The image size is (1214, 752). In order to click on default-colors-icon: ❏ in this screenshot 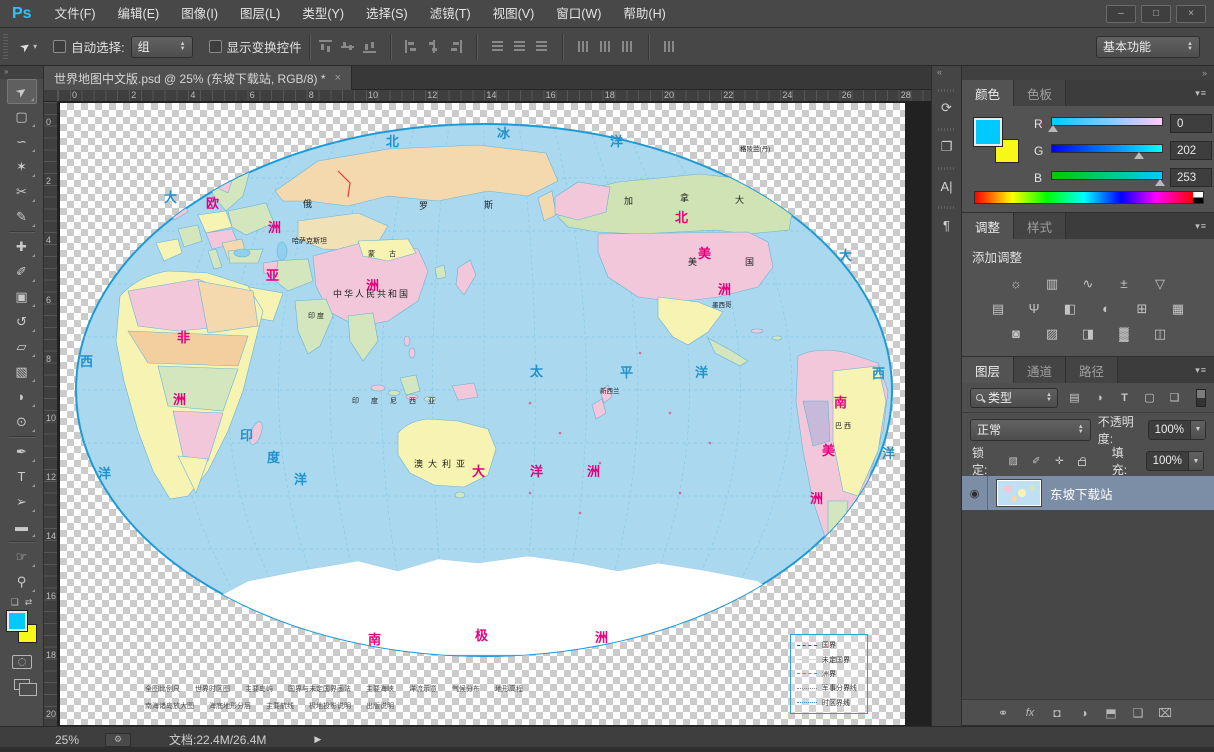, I will do `click(15, 602)`.